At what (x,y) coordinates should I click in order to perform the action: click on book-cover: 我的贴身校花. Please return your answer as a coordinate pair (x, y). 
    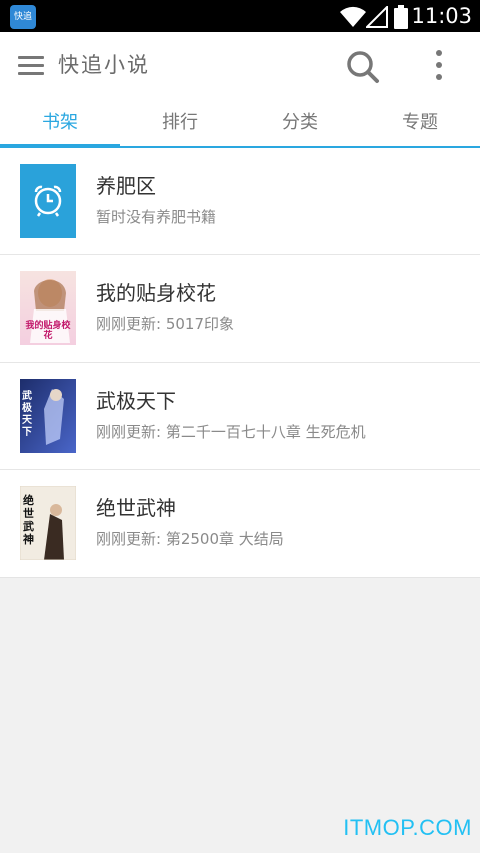
    Looking at the image, I should click on (48, 308).